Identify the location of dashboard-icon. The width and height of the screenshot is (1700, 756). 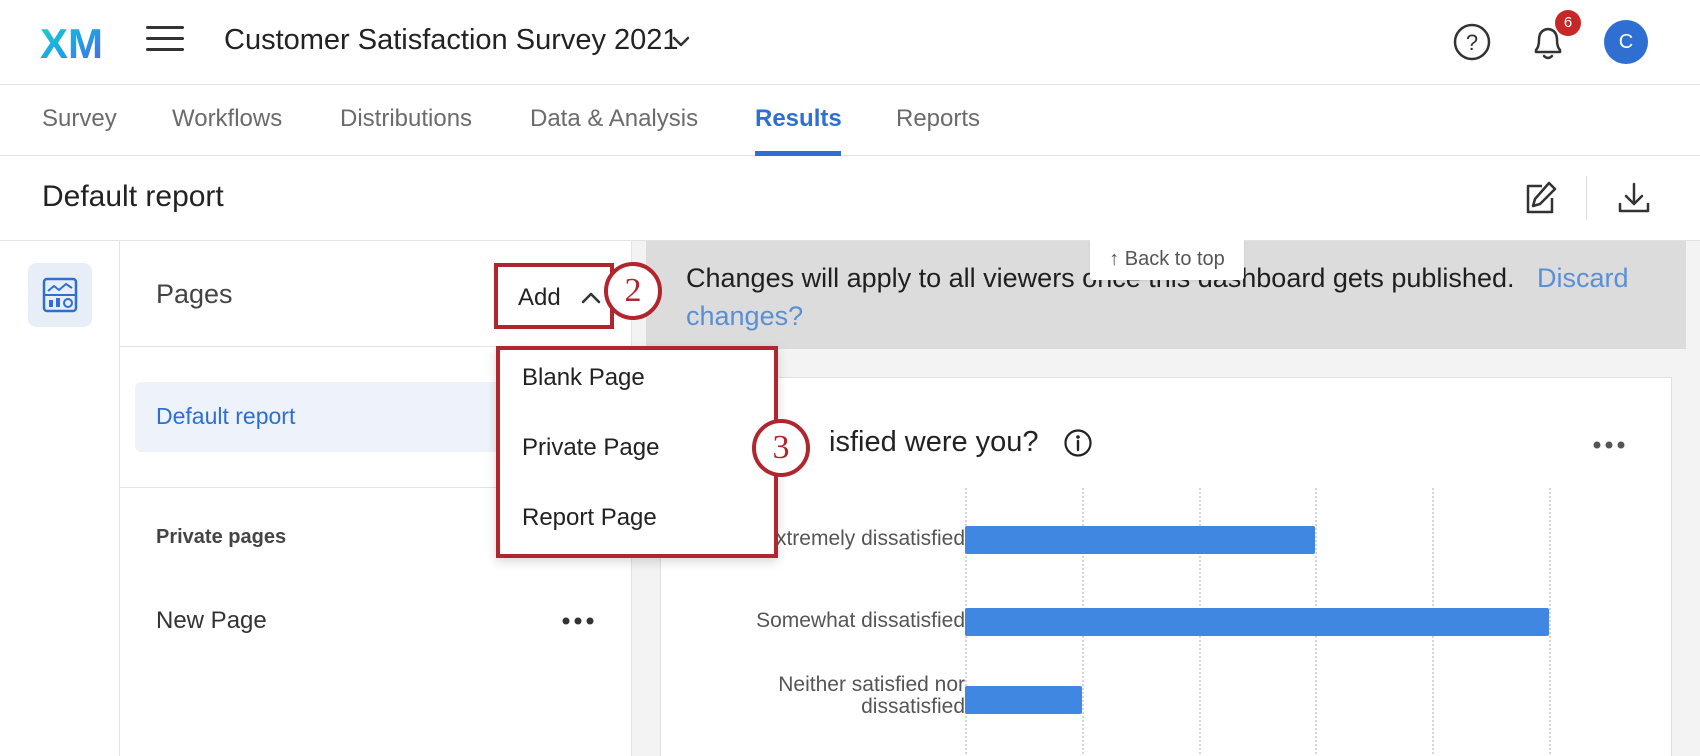
(60, 295).